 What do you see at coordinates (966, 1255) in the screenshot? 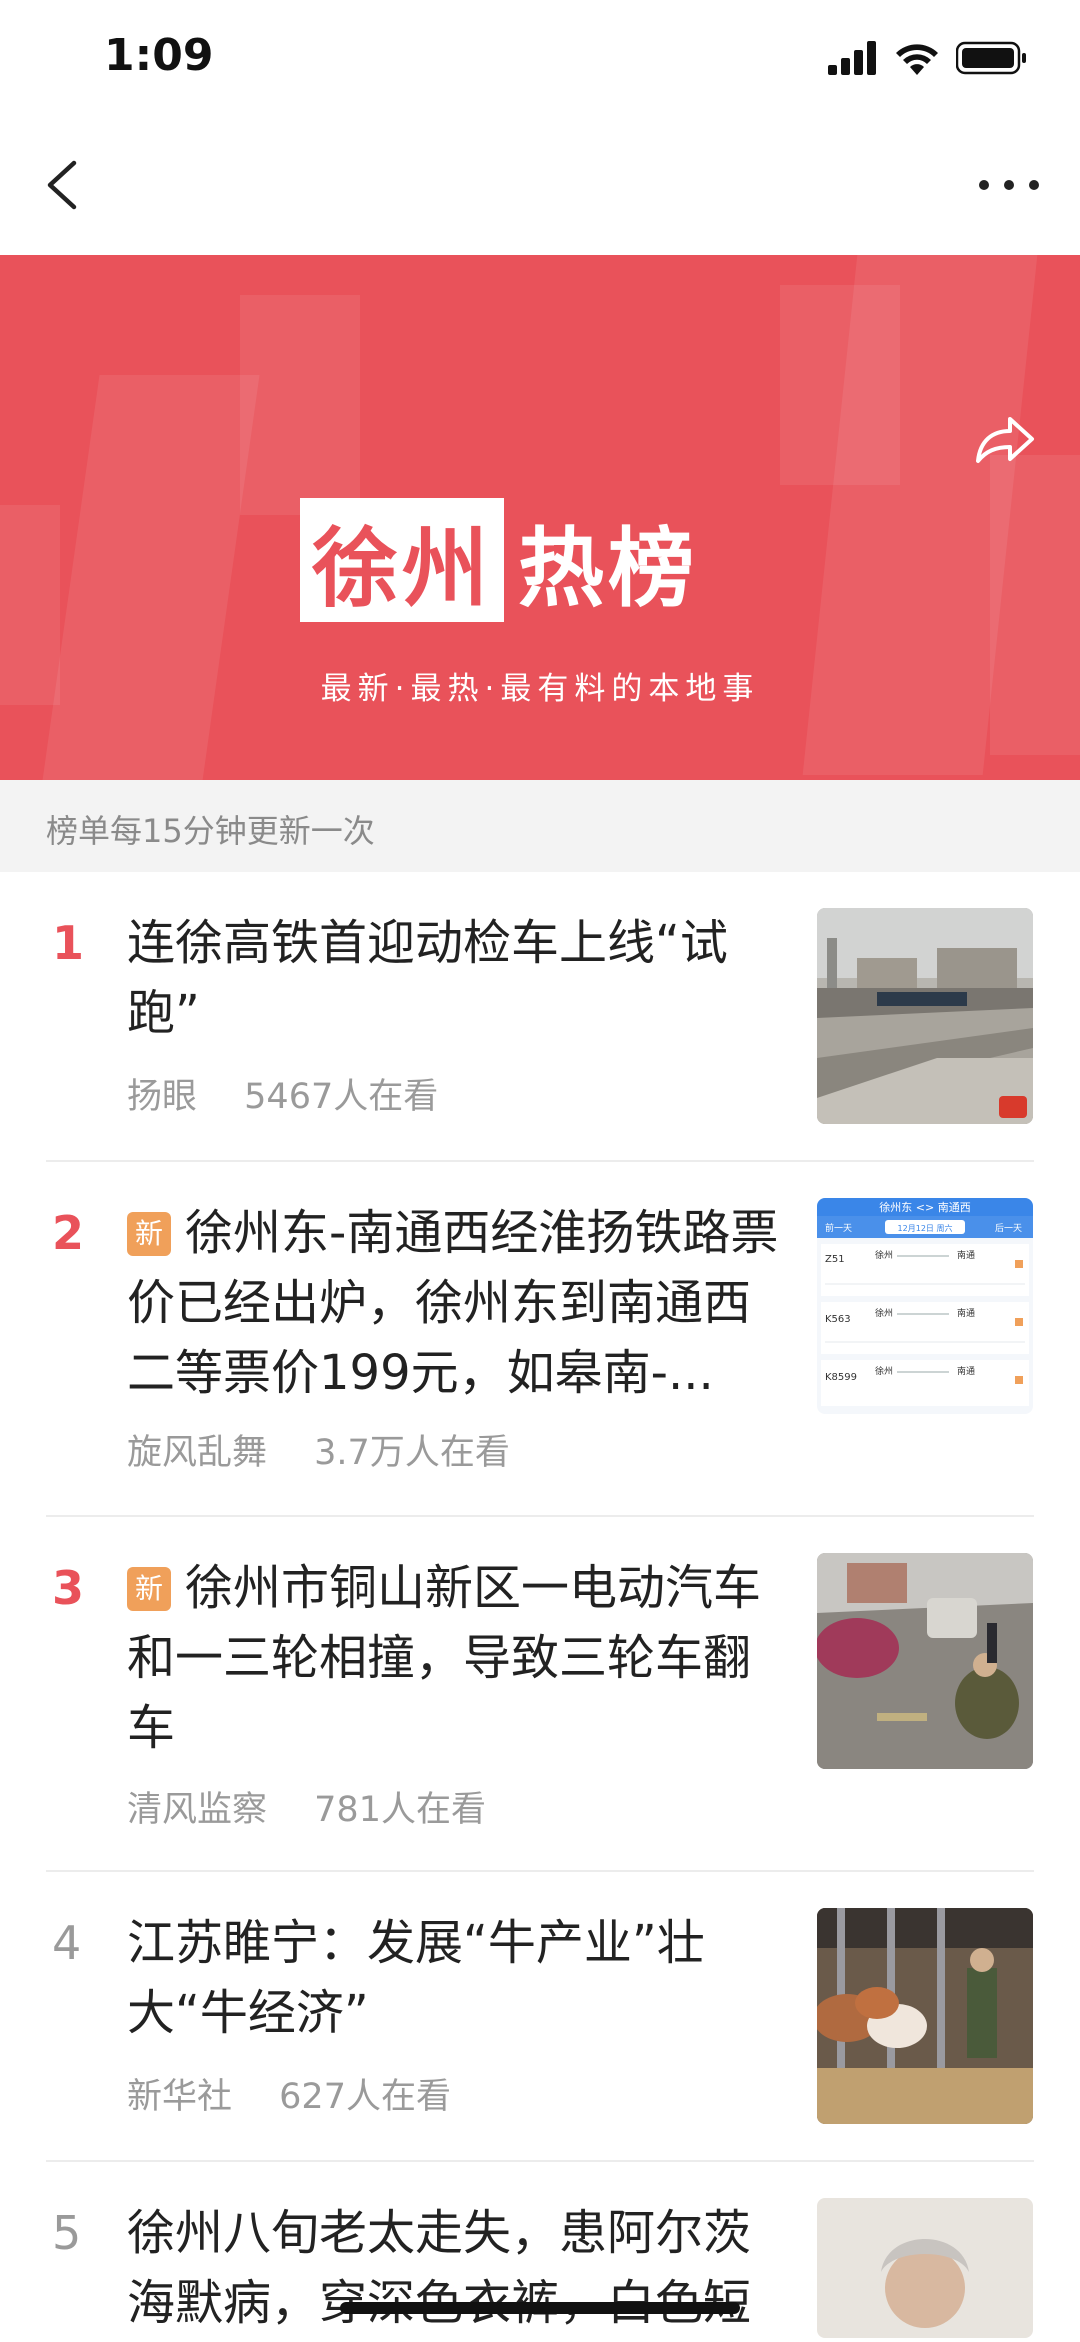
I see `thumb-to-1: 南通` at bounding box center [966, 1255].